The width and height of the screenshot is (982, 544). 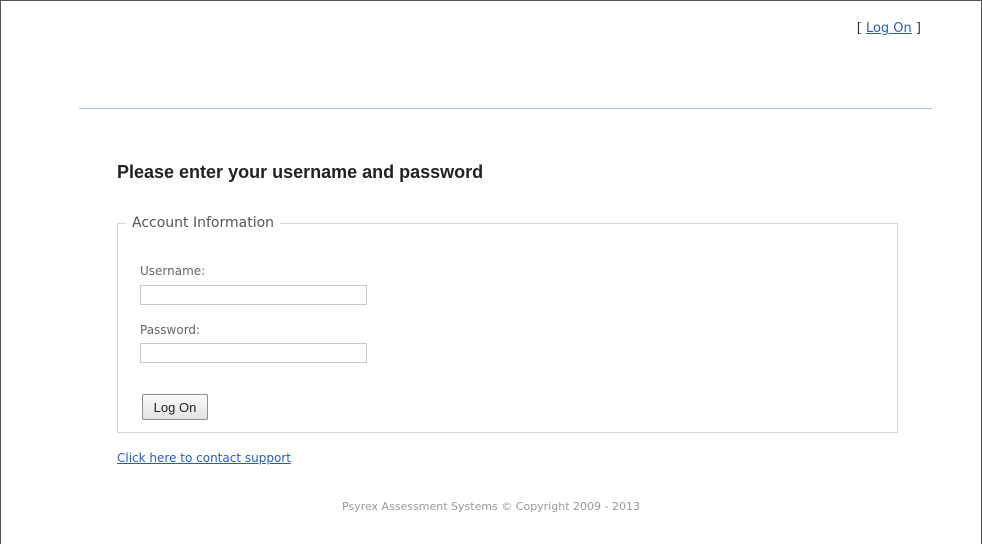 I want to click on fieldset-legend: Account Information, so click(x=203, y=223).